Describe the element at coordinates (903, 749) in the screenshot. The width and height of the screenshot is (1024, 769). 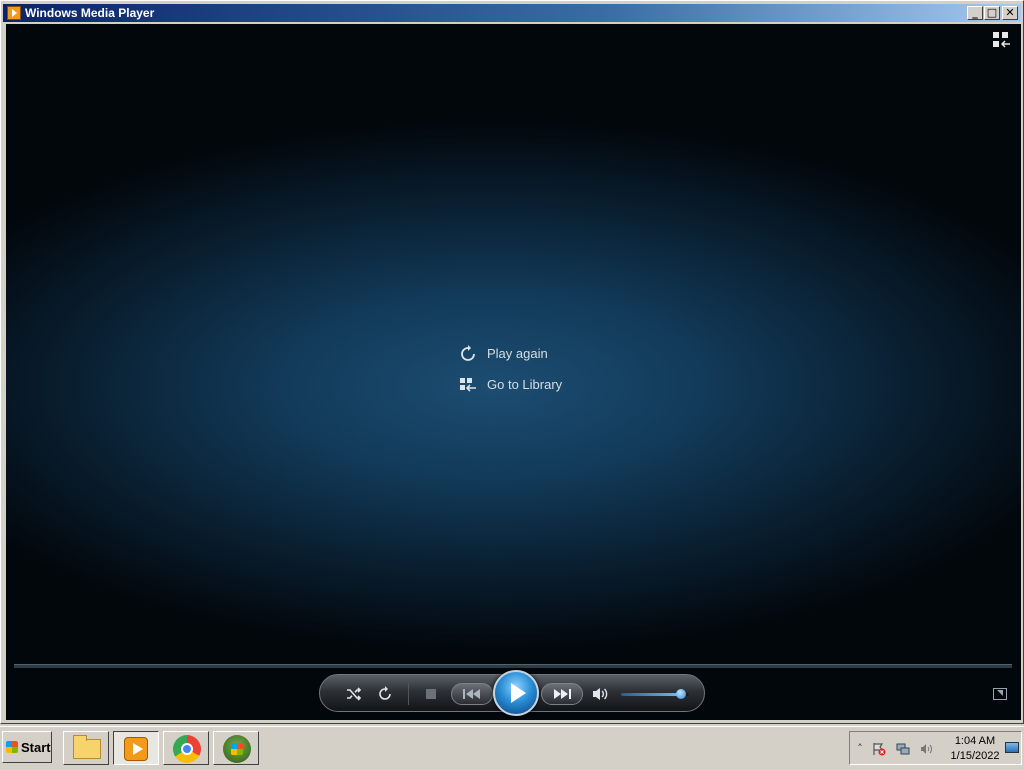
I see `network-icon` at that location.